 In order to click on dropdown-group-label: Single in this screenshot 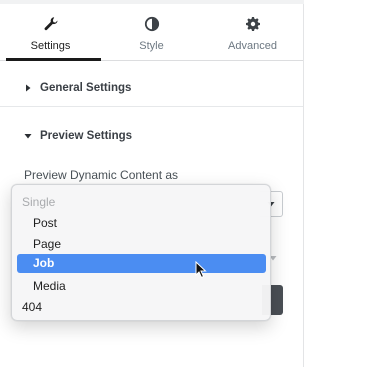, I will do `click(39, 202)`.